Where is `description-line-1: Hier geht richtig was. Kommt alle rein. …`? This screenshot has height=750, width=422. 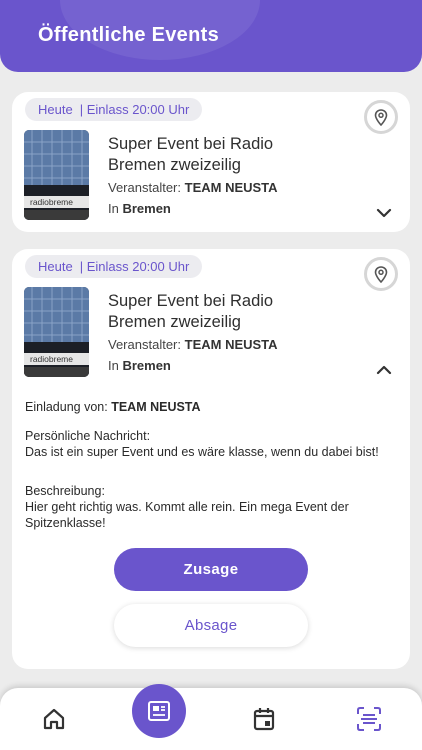 description-line-1: Hier geht richtig was. Kommt alle rein. … is located at coordinates (187, 507).